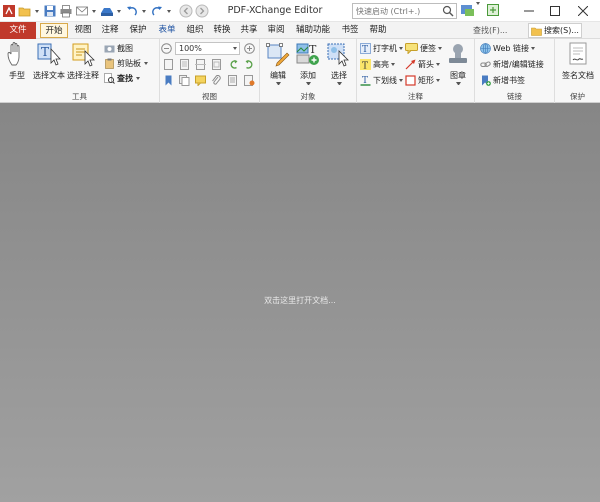  I want to click on find-tool-button: 查找, so click(122, 78).